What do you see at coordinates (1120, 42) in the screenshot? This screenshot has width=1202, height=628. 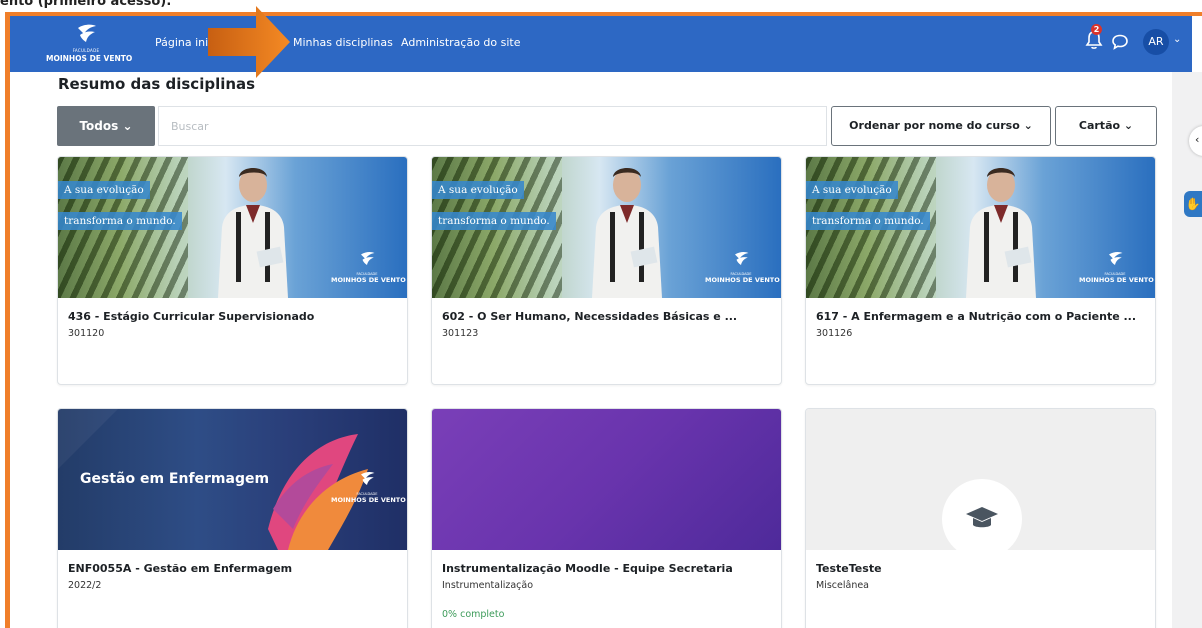 I see `chat-icon` at bounding box center [1120, 42].